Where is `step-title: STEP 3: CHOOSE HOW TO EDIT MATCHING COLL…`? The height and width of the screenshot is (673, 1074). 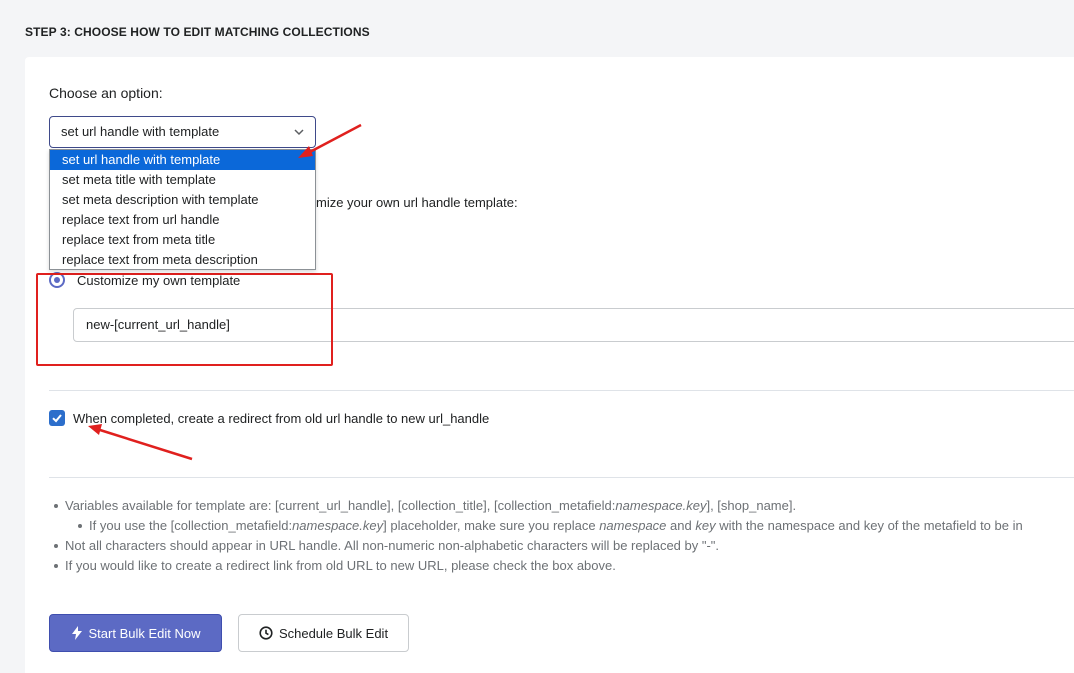
step-title: STEP 3: CHOOSE HOW TO EDIT MATCHING COLL… is located at coordinates (197, 32).